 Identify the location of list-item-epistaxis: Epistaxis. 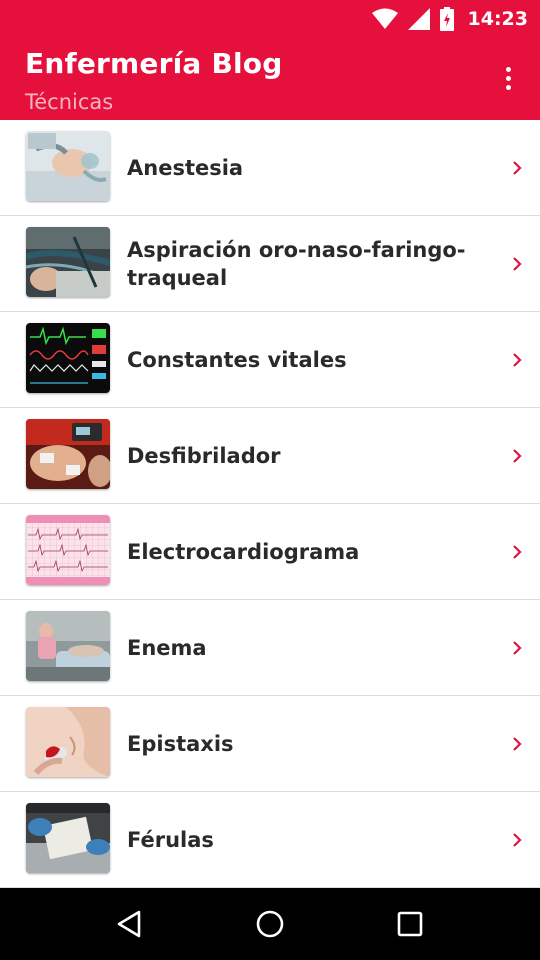
(270, 744).